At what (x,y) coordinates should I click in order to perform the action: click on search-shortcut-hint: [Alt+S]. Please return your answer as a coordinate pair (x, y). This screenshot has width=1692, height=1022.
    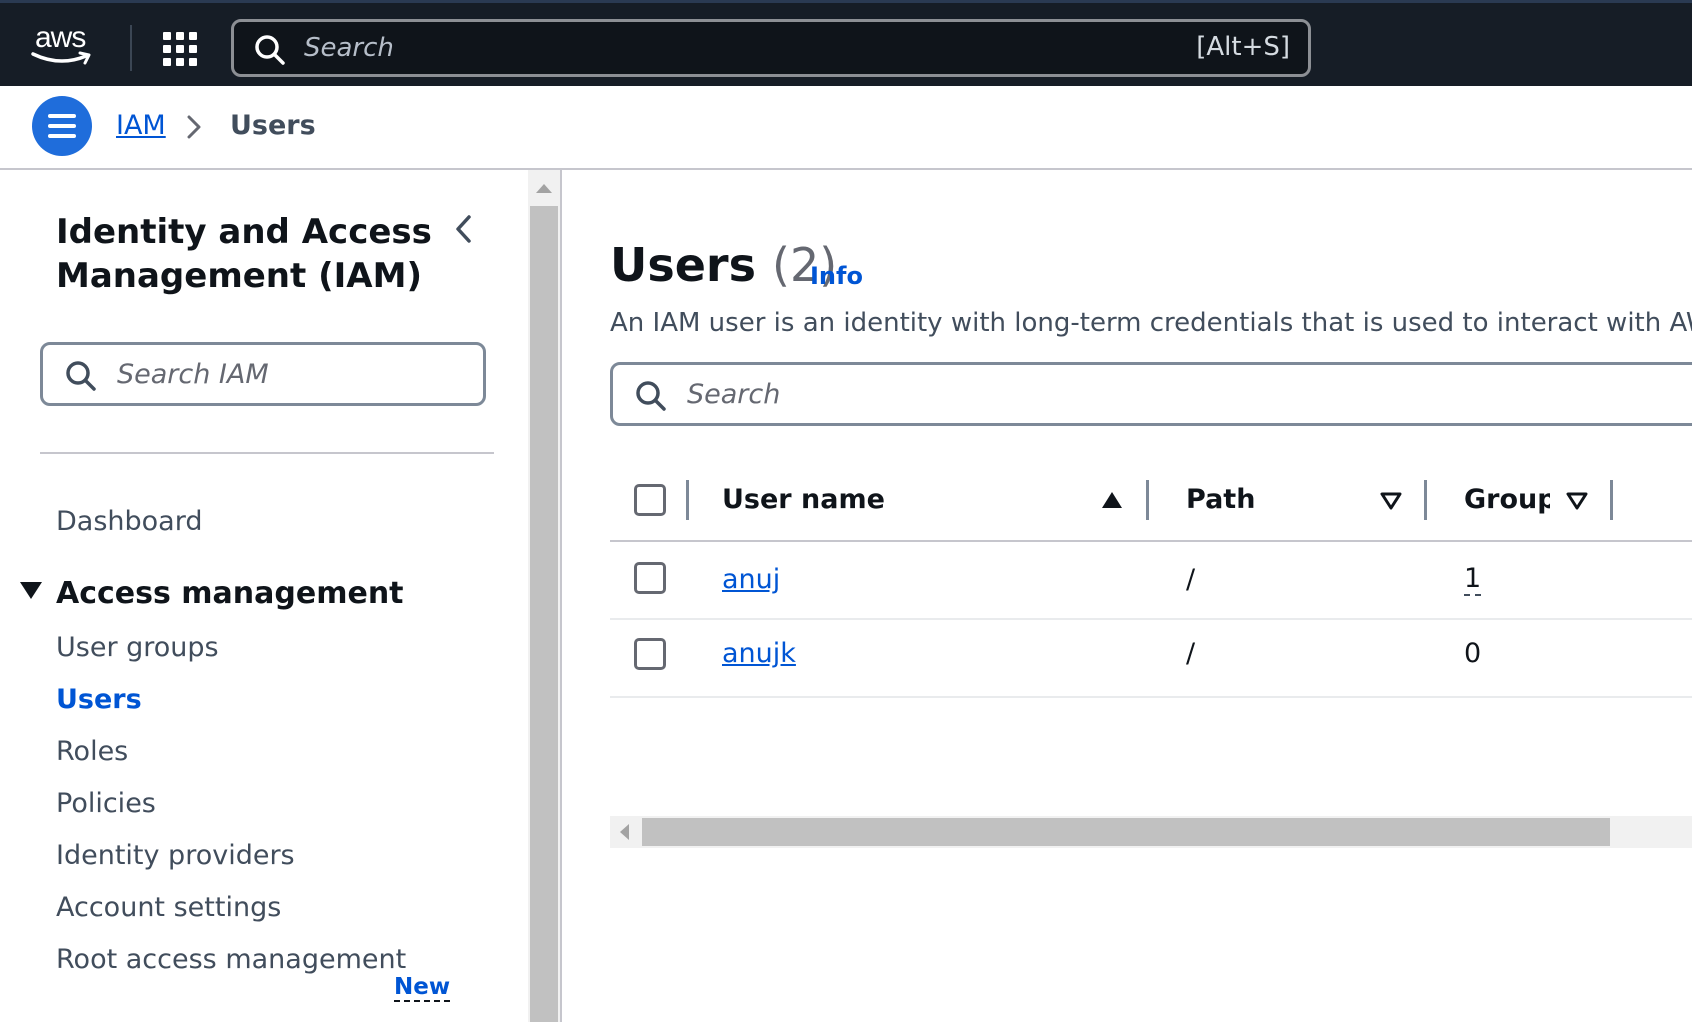
    Looking at the image, I should click on (1243, 47).